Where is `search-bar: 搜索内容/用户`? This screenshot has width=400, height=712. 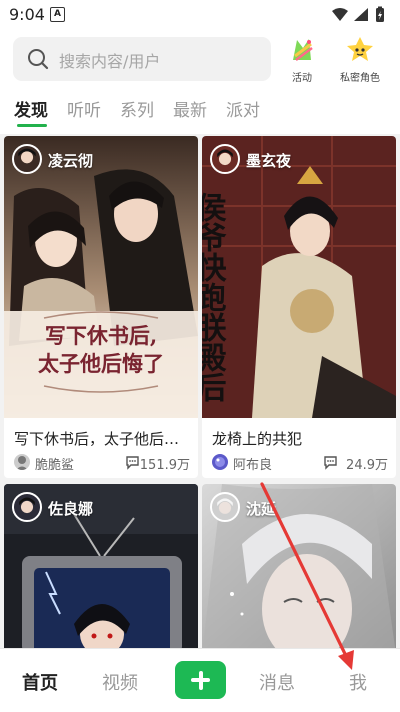
search-bar: 搜索内容/用户 is located at coordinates (142, 59).